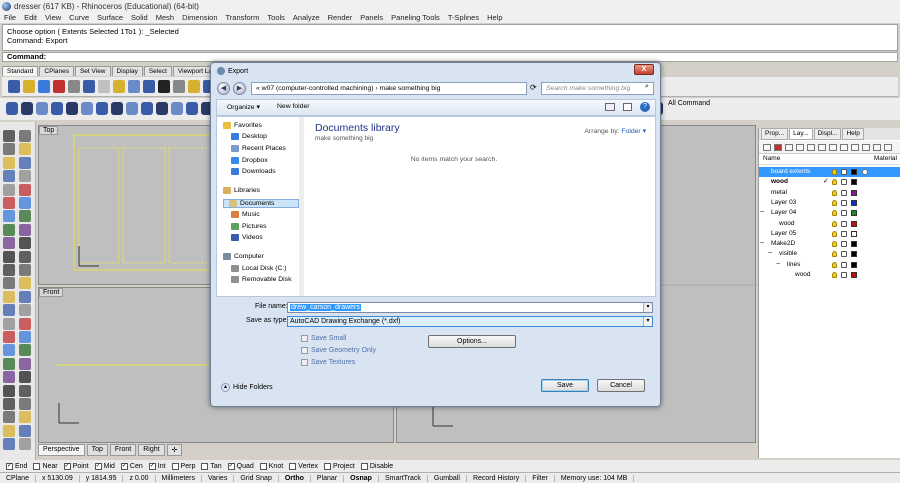 The height and width of the screenshot is (483, 900). I want to click on osnap-option: Perp, so click(183, 466).